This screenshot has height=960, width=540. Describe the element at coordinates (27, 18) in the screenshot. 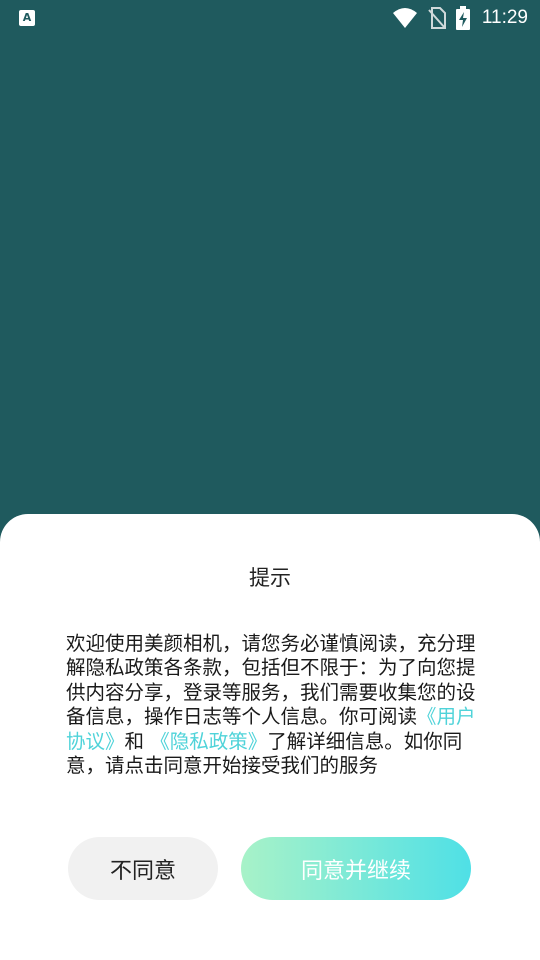

I see `accessibility-app-icon: A` at that location.